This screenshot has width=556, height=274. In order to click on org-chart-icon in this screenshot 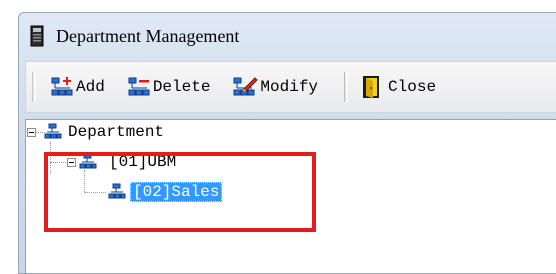, I will do `click(53, 131)`.